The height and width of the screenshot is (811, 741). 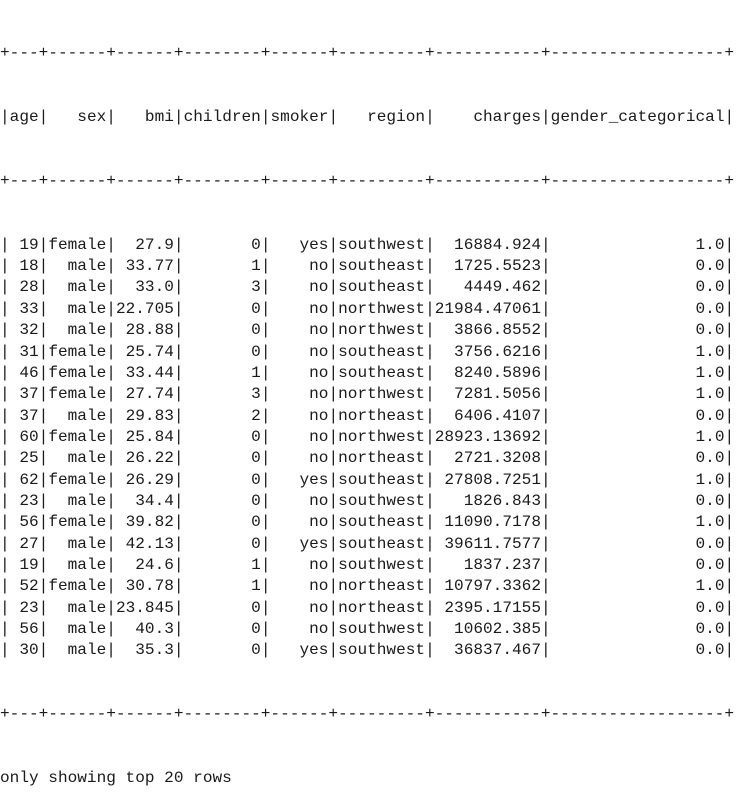 What do you see at coordinates (24, 564) in the screenshot?
I see `cell-age: 19` at bounding box center [24, 564].